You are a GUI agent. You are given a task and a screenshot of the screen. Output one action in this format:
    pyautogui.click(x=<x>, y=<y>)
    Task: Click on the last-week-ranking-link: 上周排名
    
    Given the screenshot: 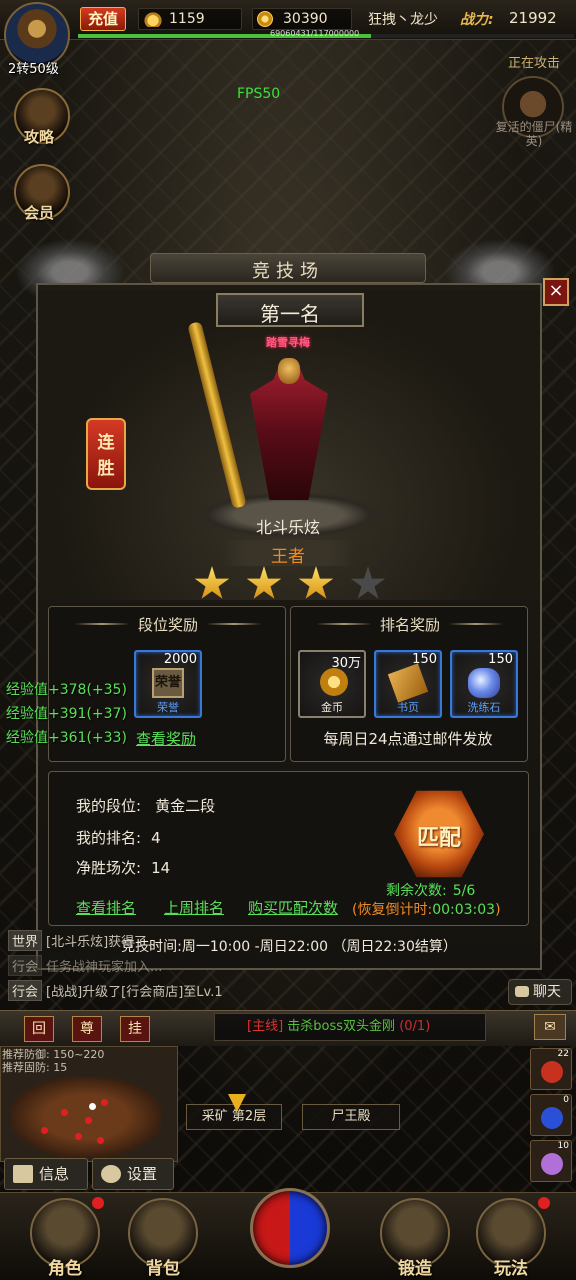 What is the action you would take?
    pyautogui.click(x=194, y=907)
    